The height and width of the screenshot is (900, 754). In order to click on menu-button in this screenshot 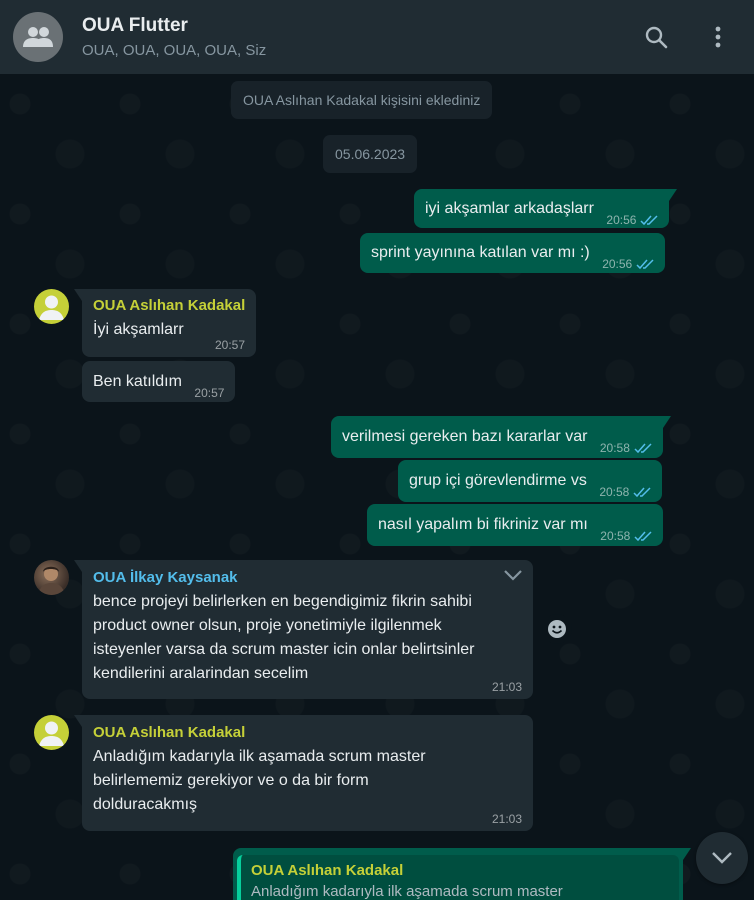, I will do `click(718, 37)`.